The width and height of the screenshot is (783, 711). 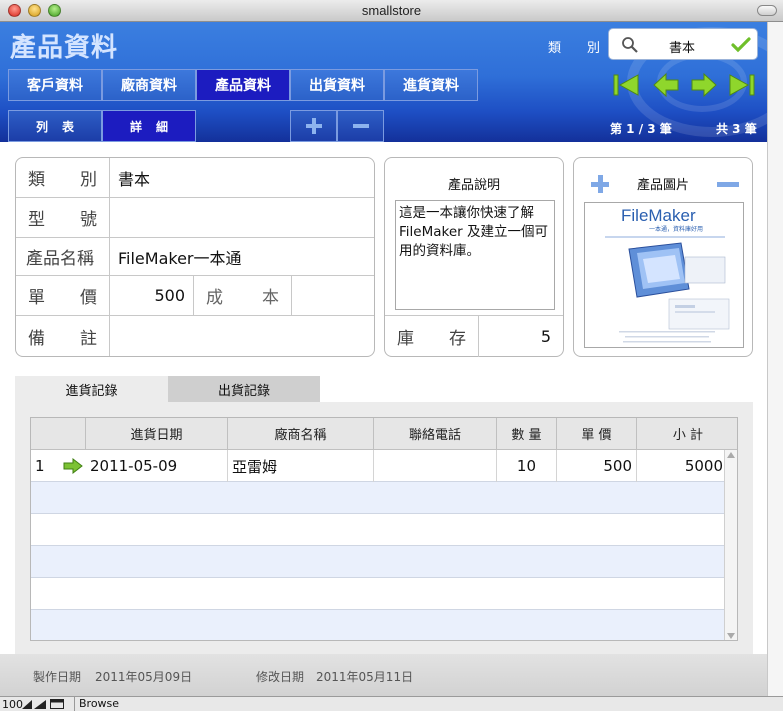 What do you see at coordinates (658, 215) in the screenshot?
I see `book-cover-title: FileMaker` at bounding box center [658, 215].